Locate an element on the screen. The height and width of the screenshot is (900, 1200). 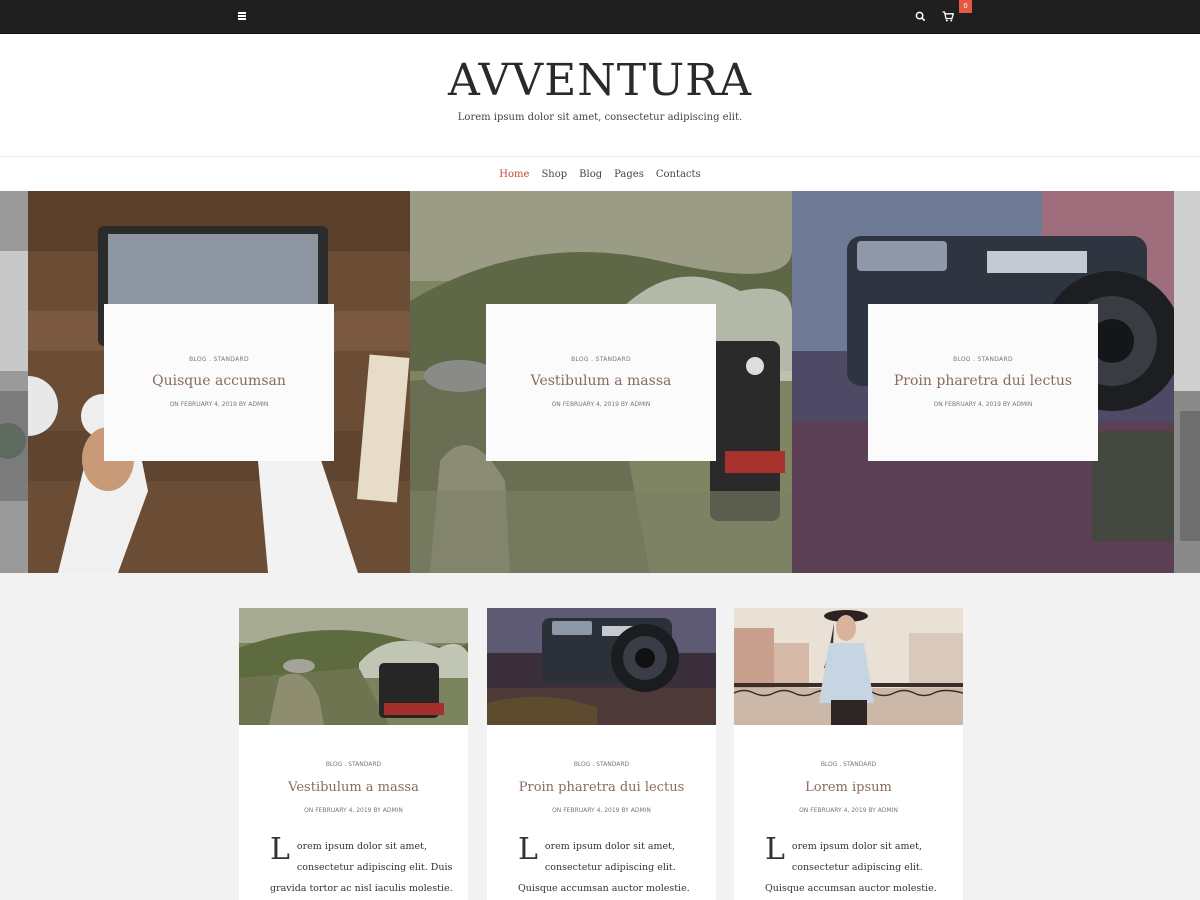
post-title: Lorem ipsum is located at coordinates (848, 787).